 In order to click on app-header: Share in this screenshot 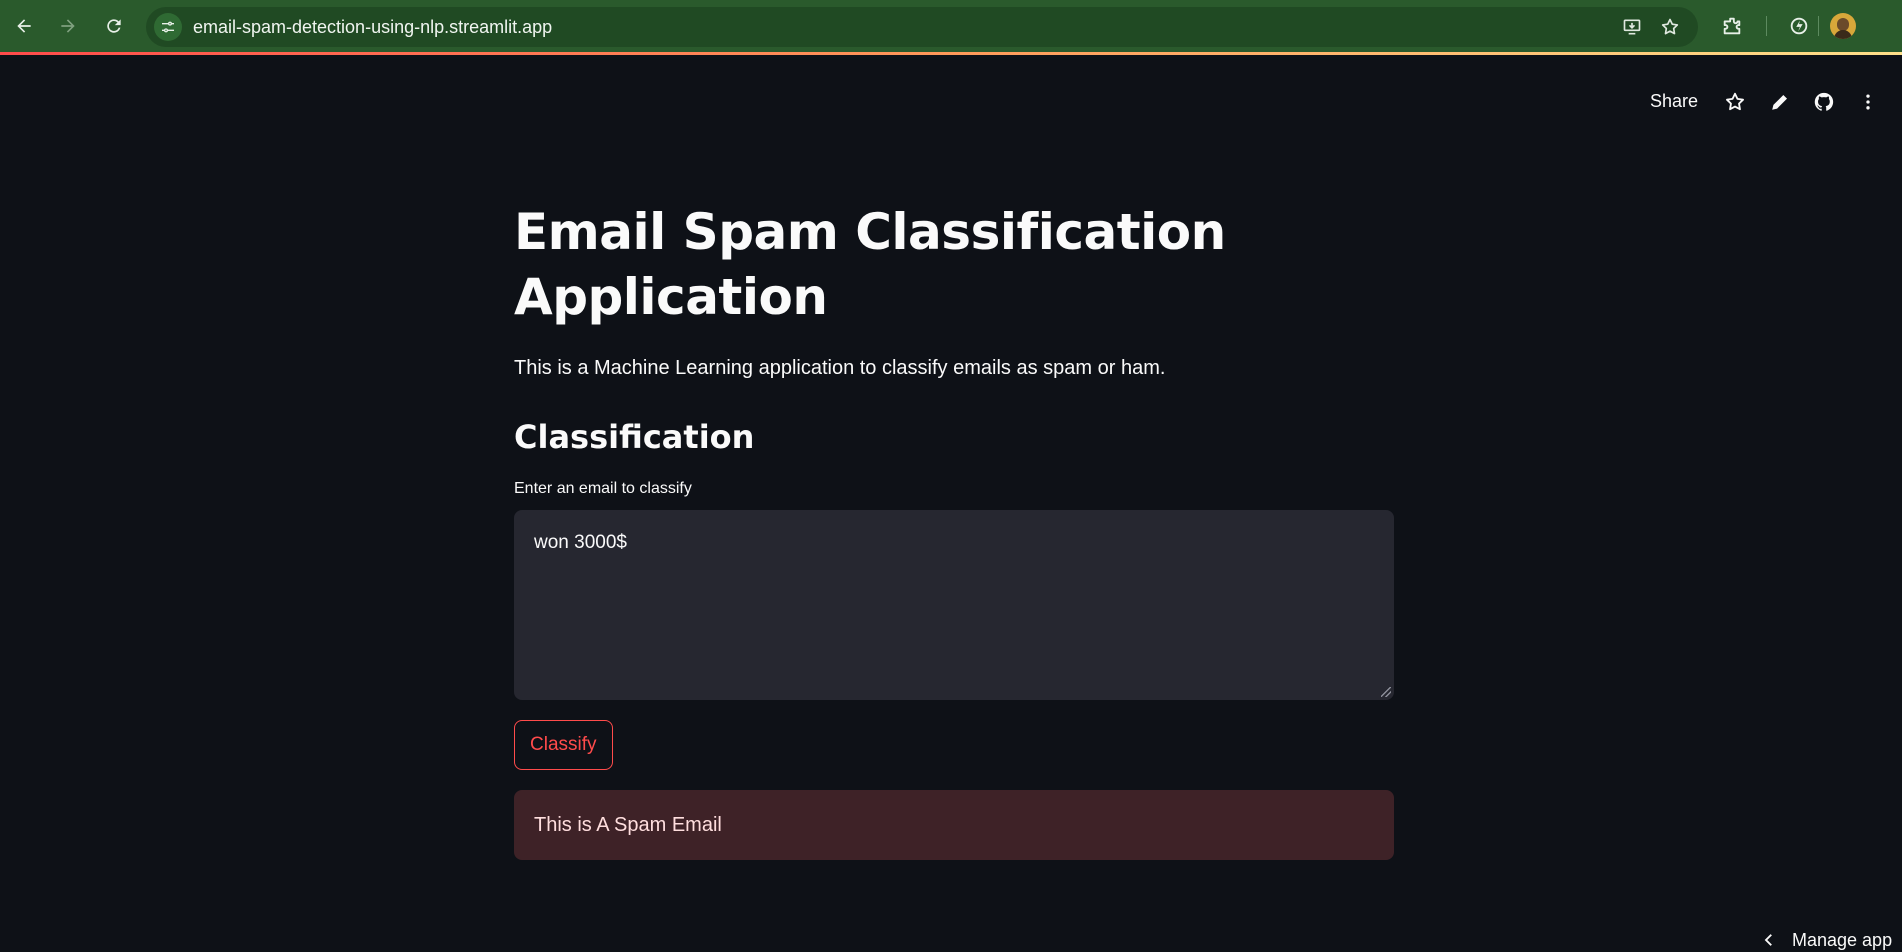, I will do `click(951, 100)`.